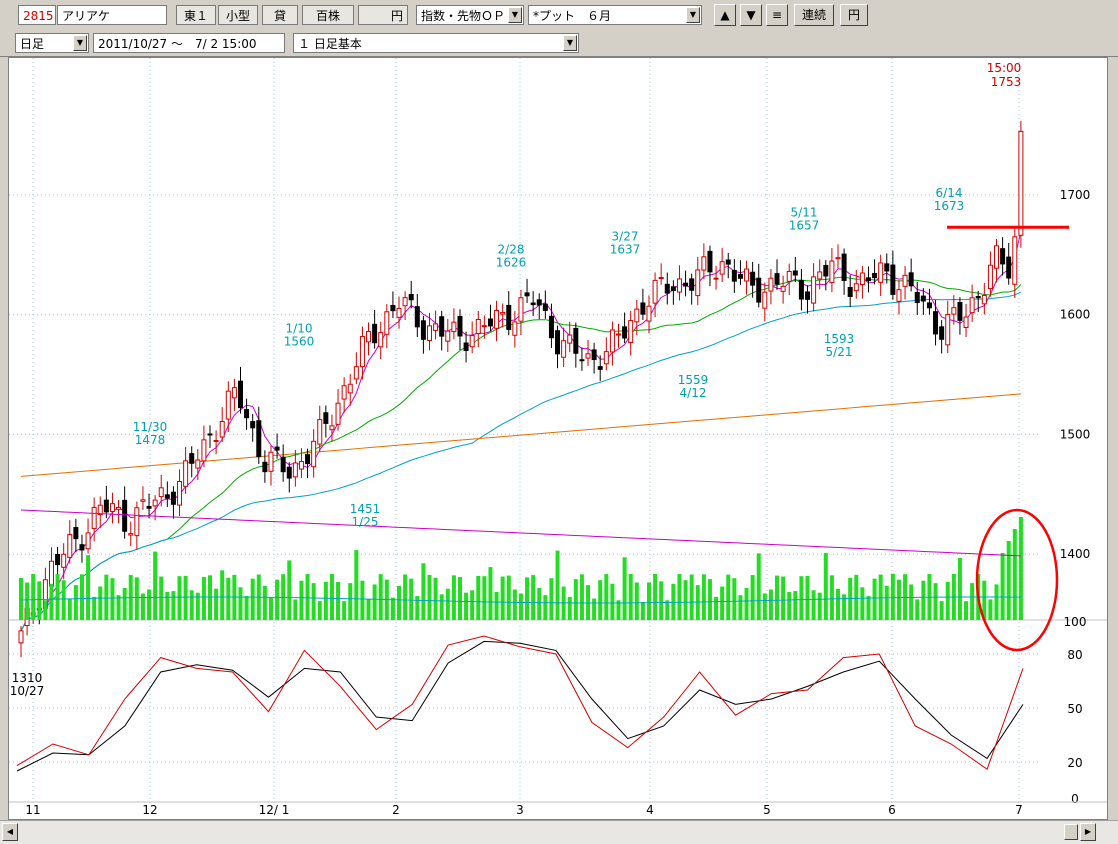 This screenshot has width=1118, height=844. What do you see at coordinates (854, 15) in the screenshot?
I see `yen-button: 円` at bounding box center [854, 15].